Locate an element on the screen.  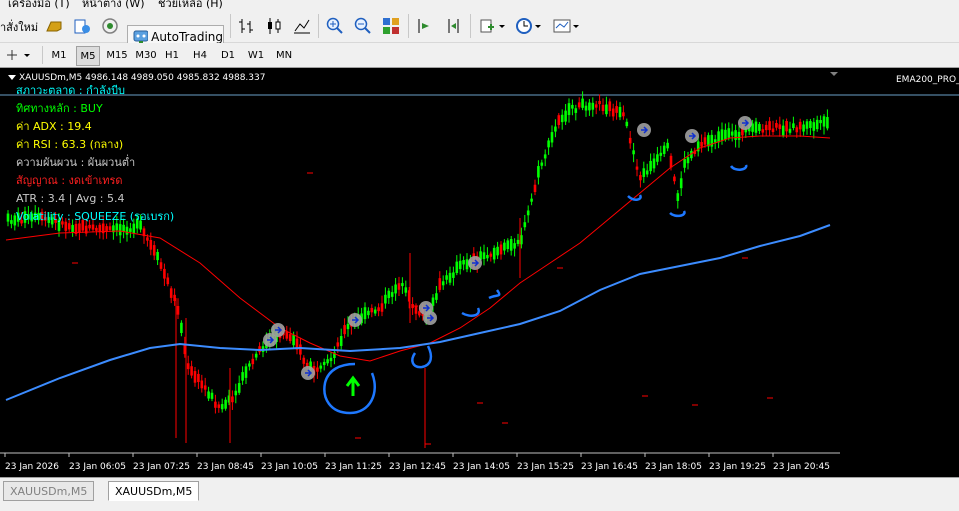
panel-market-state: สภาวะตลาด : กำลังบีบ is located at coordinates (71, 90).